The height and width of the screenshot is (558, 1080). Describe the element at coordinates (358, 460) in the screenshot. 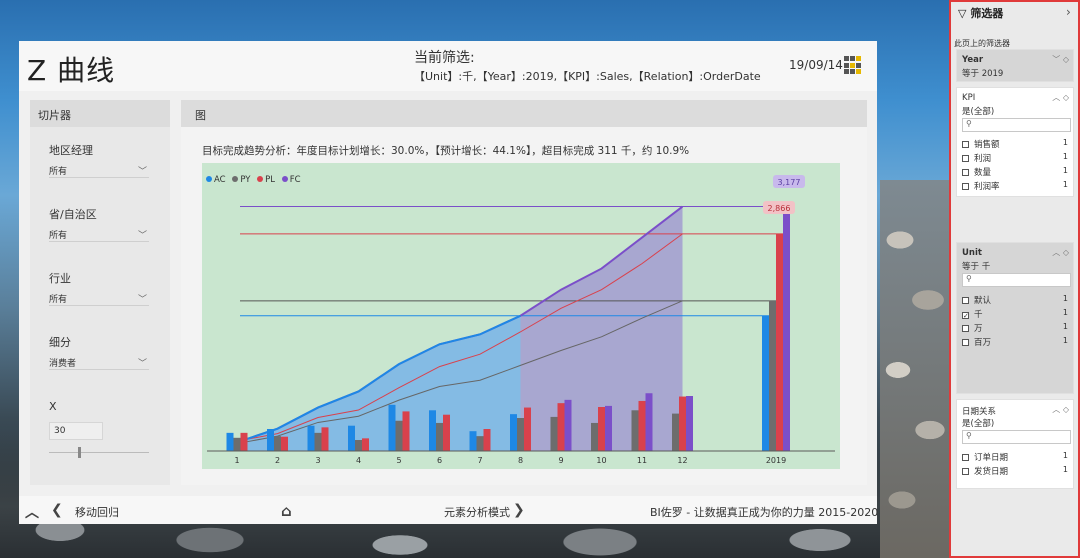

I see `x-tick-label: 4` at that location.